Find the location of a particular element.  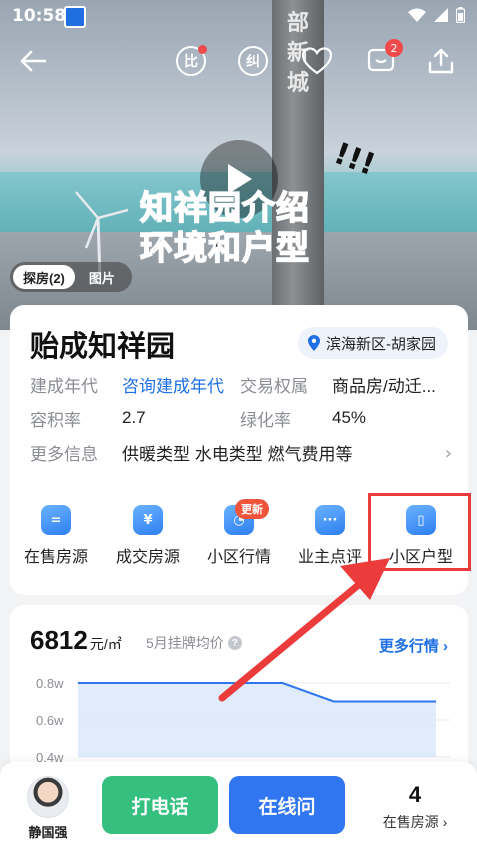

heart-icon is located at coordinates (317, 61).